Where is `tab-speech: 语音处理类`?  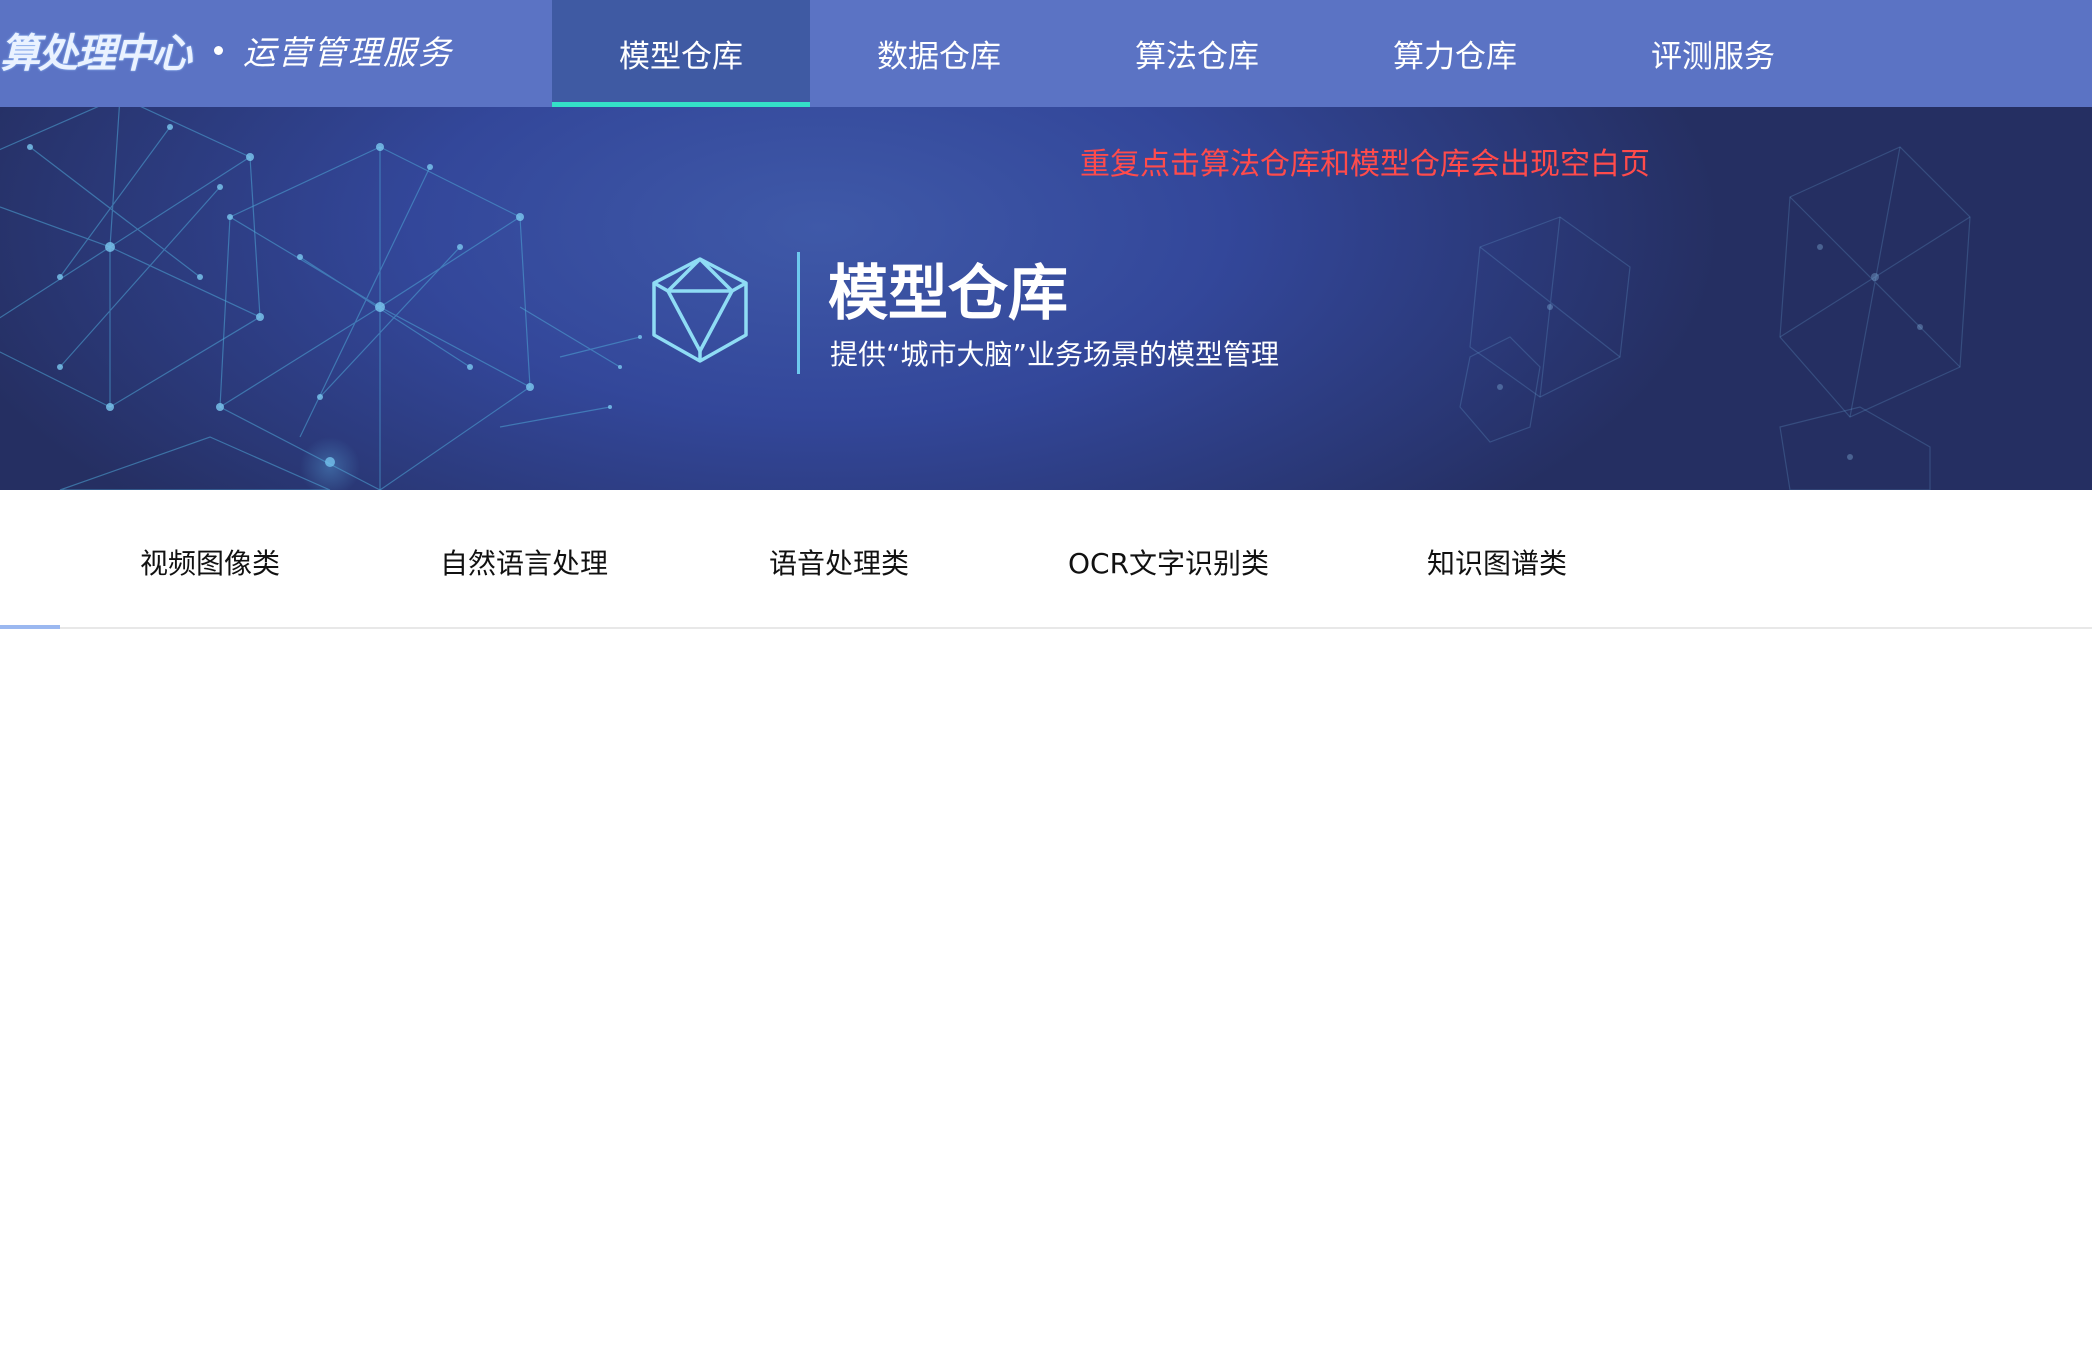
tab-speech: 语音处理类 is located at coordinates (839, 562).